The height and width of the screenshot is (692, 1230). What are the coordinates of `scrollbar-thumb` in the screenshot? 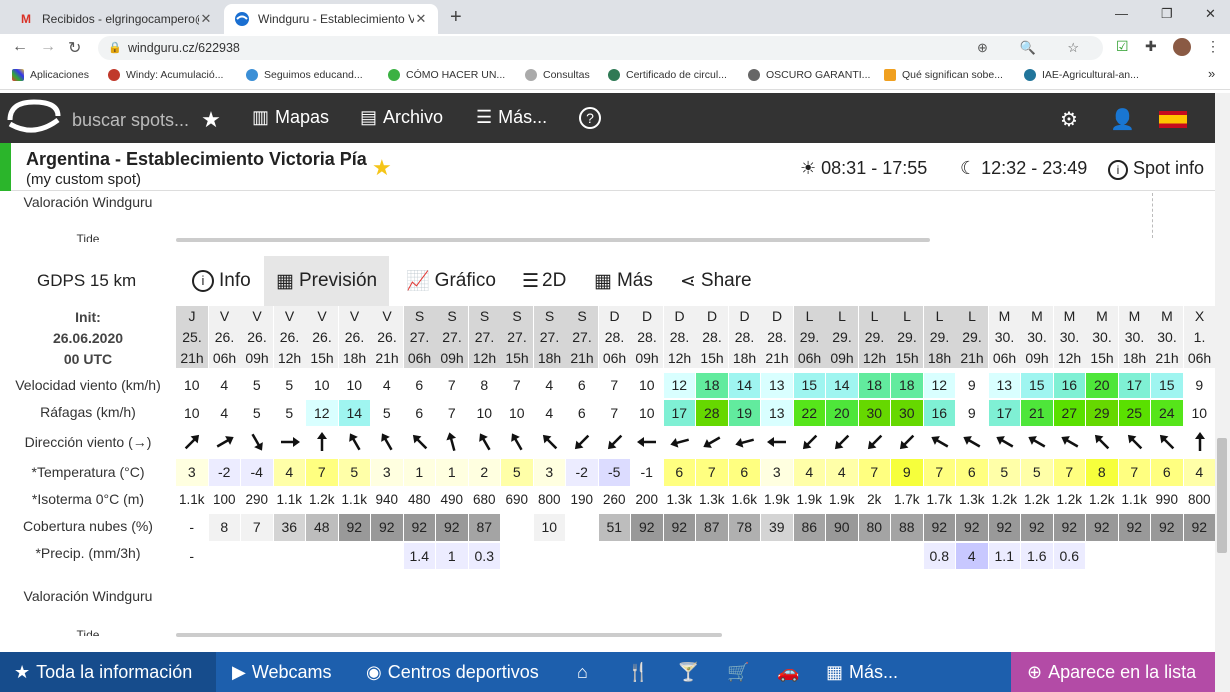 It's located at (1222, 495).